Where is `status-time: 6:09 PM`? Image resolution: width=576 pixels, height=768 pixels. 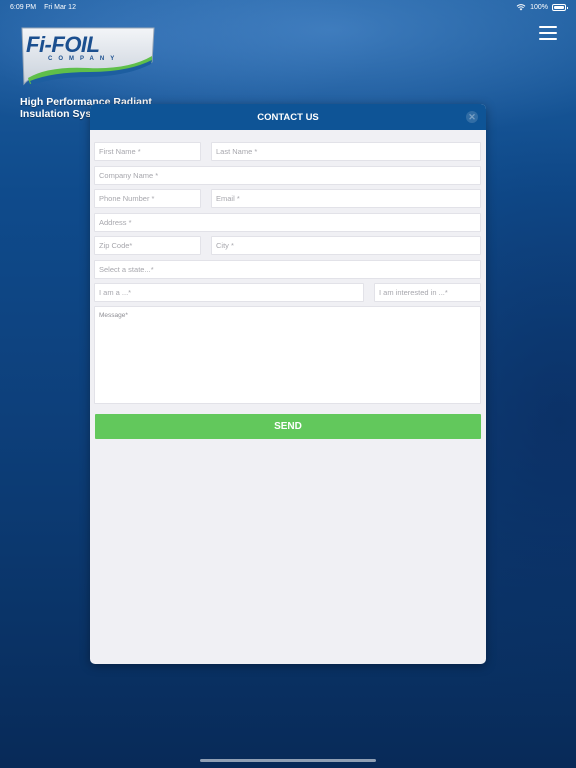
status-time: 6:09 PM is located at coordinates (23, 7).